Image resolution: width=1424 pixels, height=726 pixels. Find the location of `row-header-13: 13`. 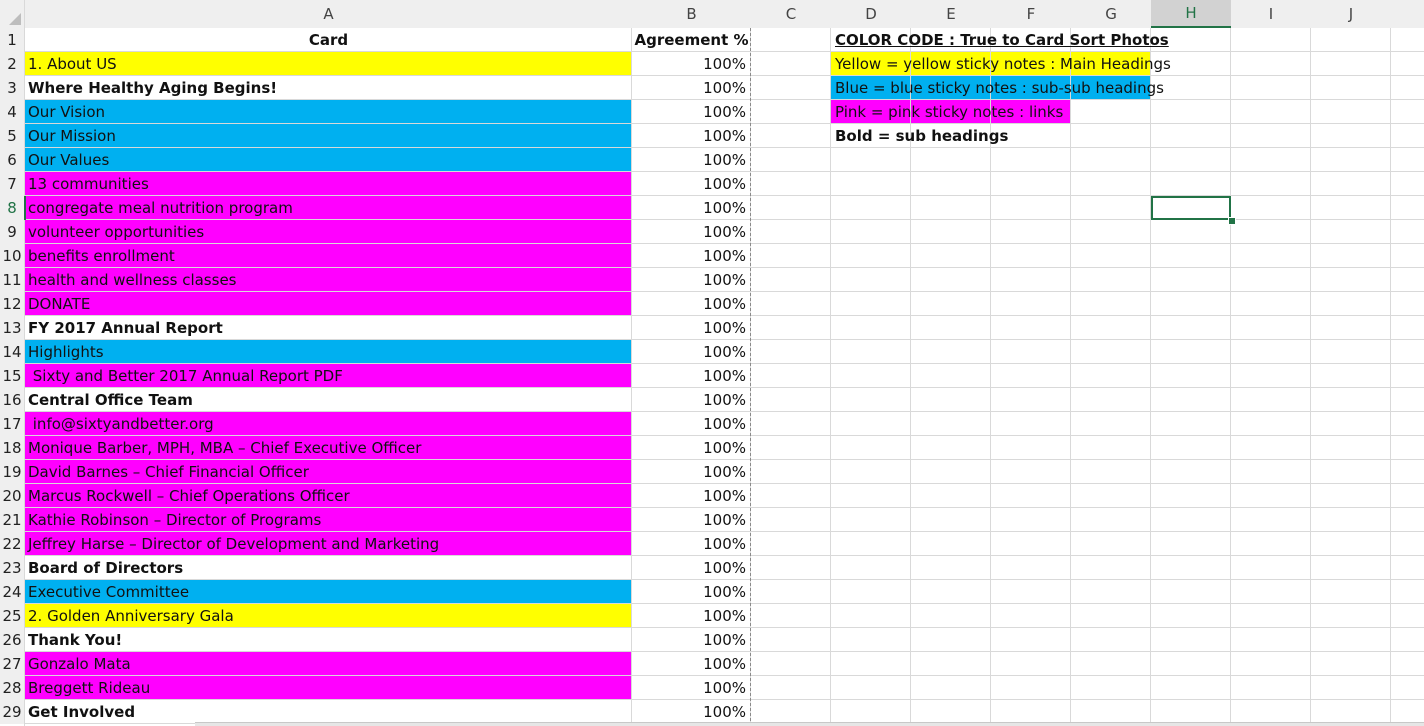

row-header-13: 13 is located at coordinates (12, 328).